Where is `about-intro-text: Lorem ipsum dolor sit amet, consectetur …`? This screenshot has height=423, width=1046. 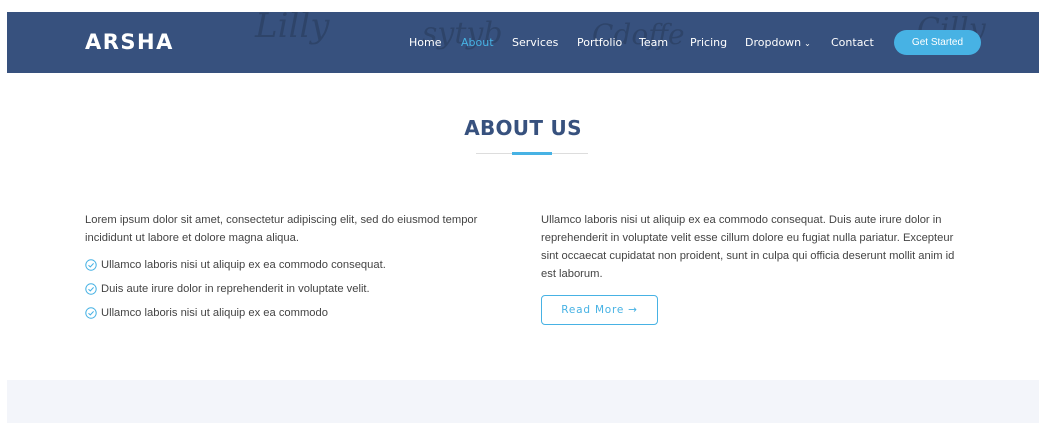
about-intro-text: Lorem ipsum dolor sit amet, consectetur … is located at coordinates (281, 229).